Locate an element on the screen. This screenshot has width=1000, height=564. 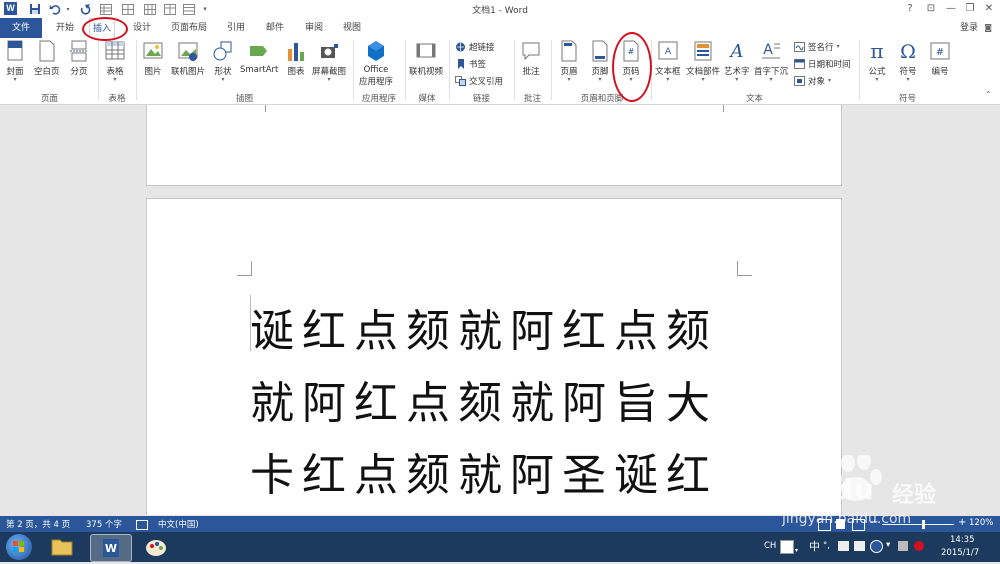
title-bar: W ▾ ▾ 文档1 - Word ? ⊡ — ❐ ✕ is located at coordinates (500, 9).